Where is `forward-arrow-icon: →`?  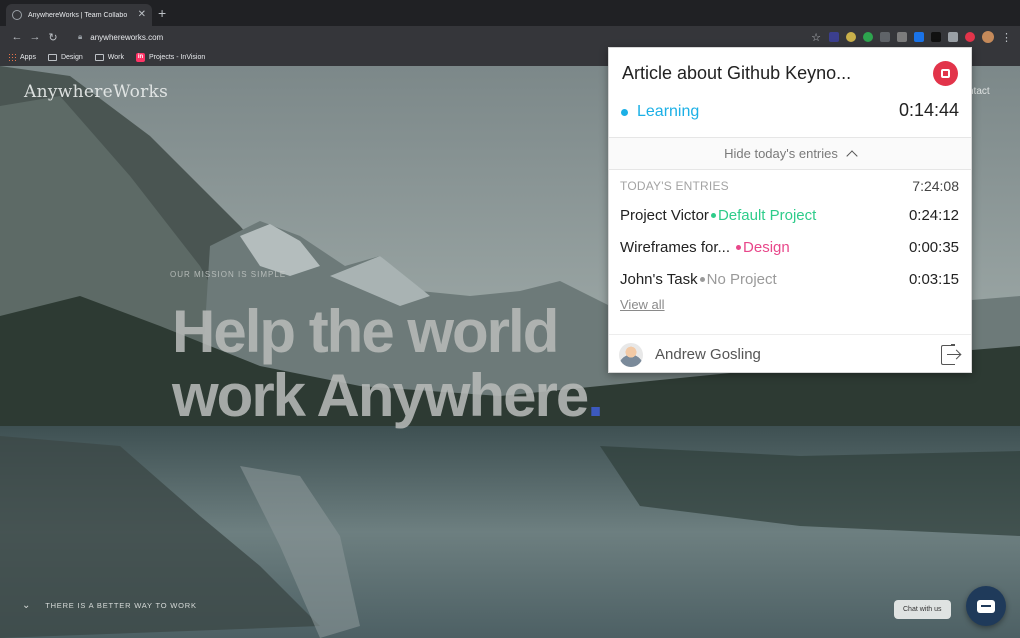 forward-arrow-icon: → is located at coordinates (35, 37).